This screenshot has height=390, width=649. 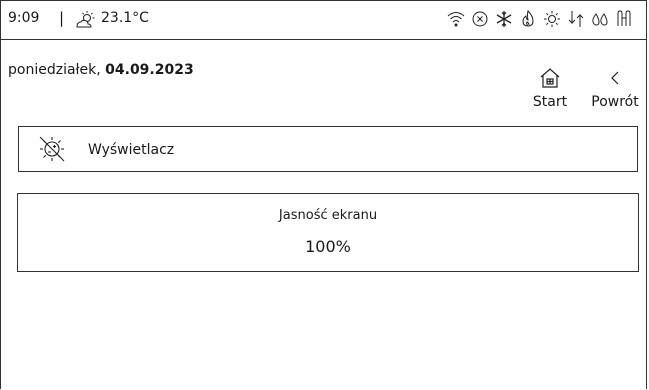 I want to click on status-icons, so click(x=540, y=19).